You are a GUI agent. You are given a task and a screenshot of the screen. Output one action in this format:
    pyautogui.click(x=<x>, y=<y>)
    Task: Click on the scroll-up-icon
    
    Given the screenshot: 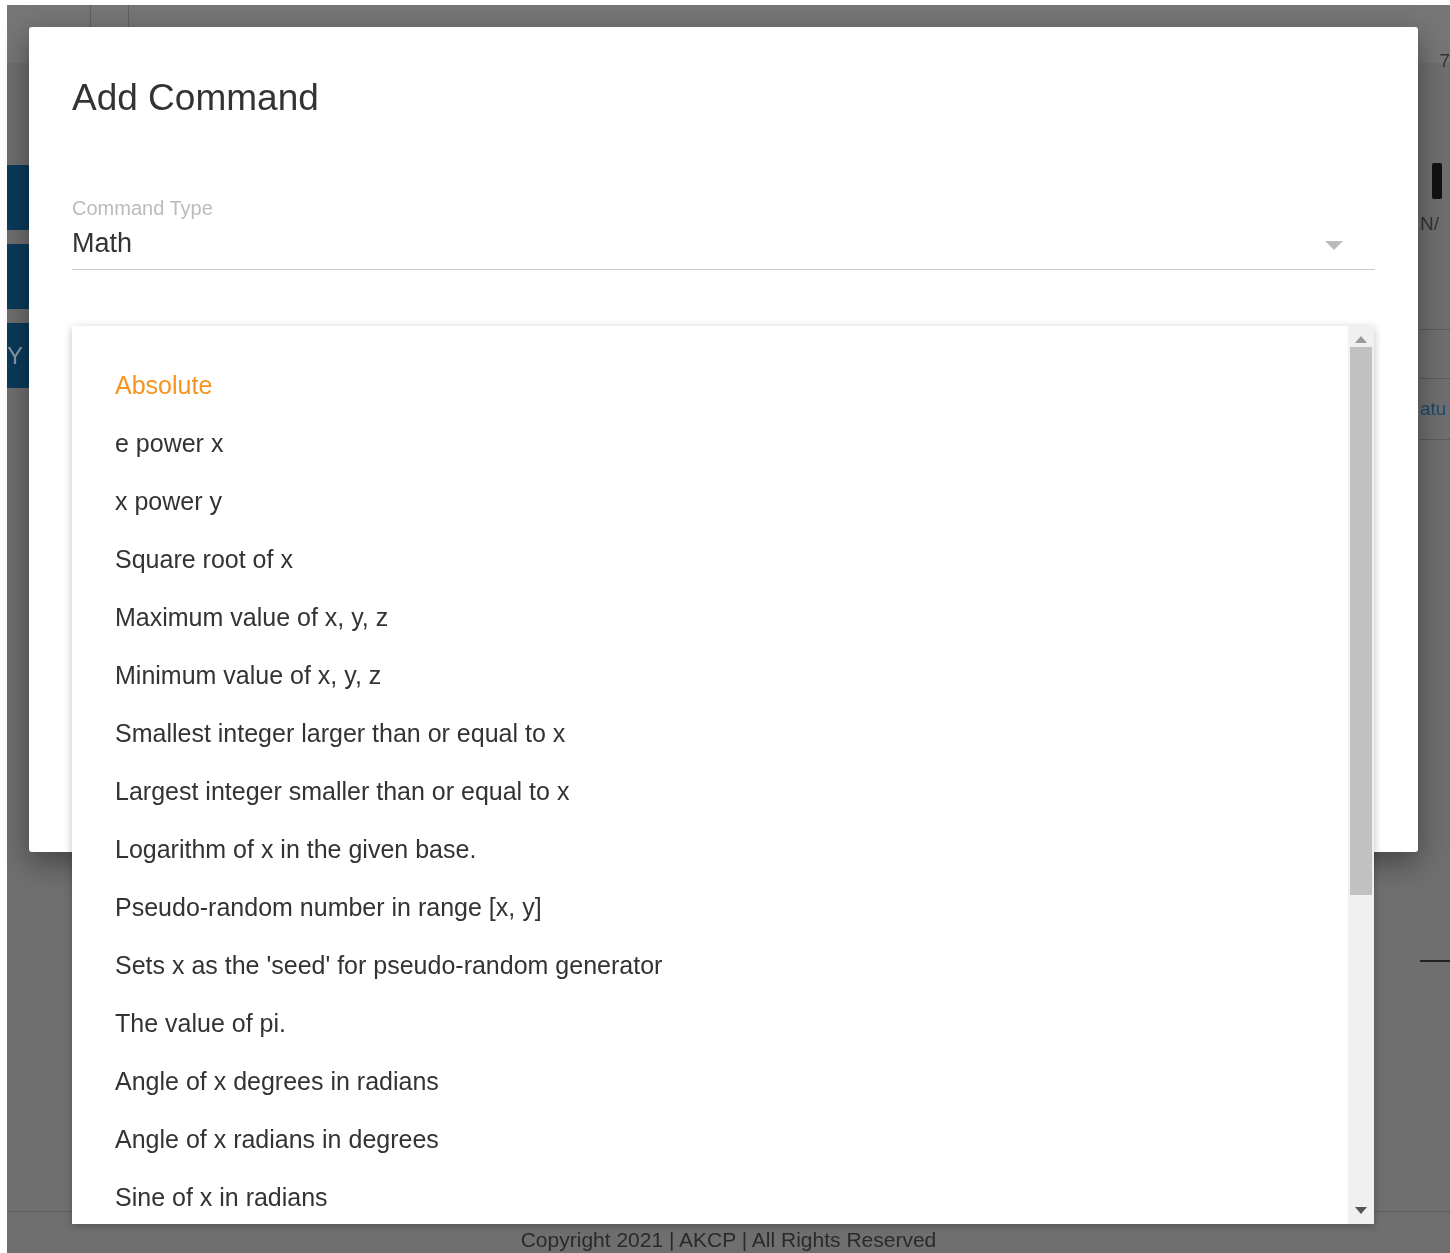 What is the action you would take?
    pyautogui.click(x=1361, y=339)
    